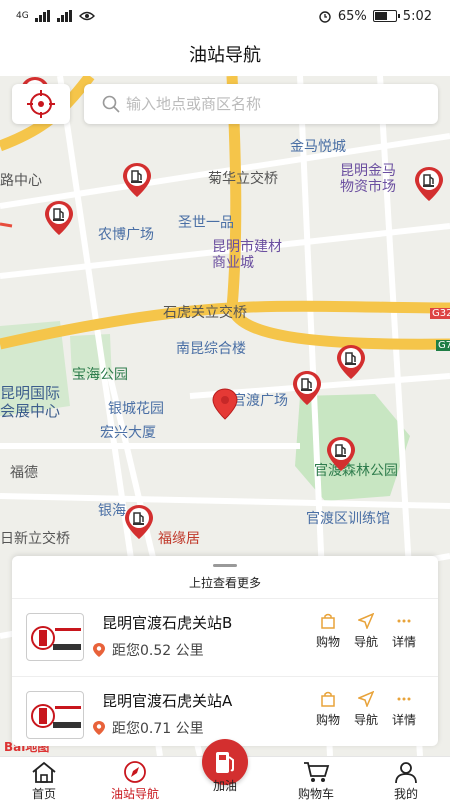 The height and width of the screenshot is (800, 450). What do you see at coordinates (368, 187) in the screenshot?
I see `map-label: 物资市场` at bounding box center [368, 187].